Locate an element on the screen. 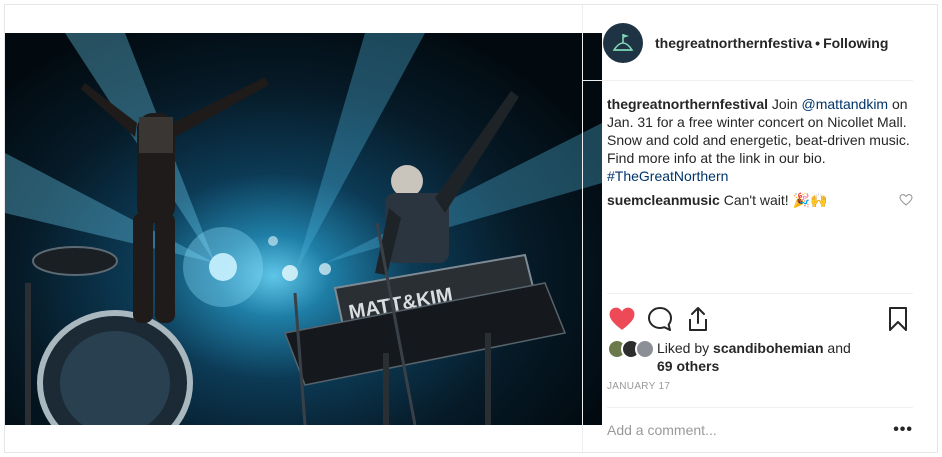 This screenshot has width=942, height=457. more-options-button: ••• is located at coordinates (903, 430).